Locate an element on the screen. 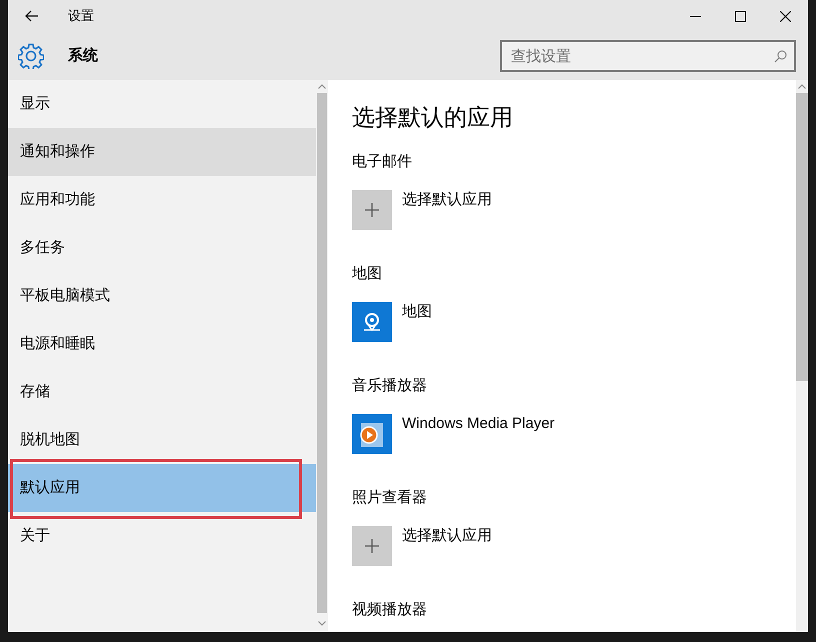 This screenshot has height=642, width=816. sidebar-item: 关于 is located at coordinates (162, 536).